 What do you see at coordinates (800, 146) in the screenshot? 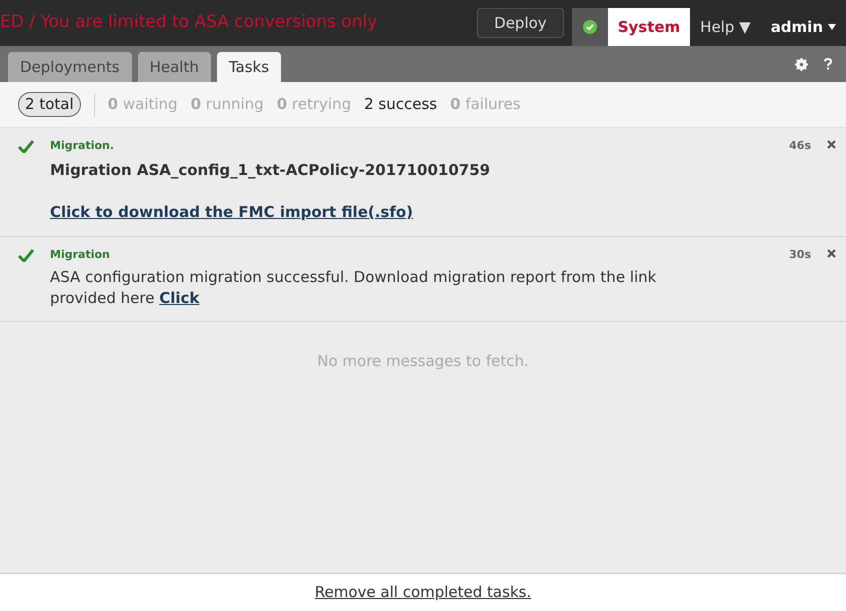
I see `task-time: 46s` at bounding box center [800, 146].